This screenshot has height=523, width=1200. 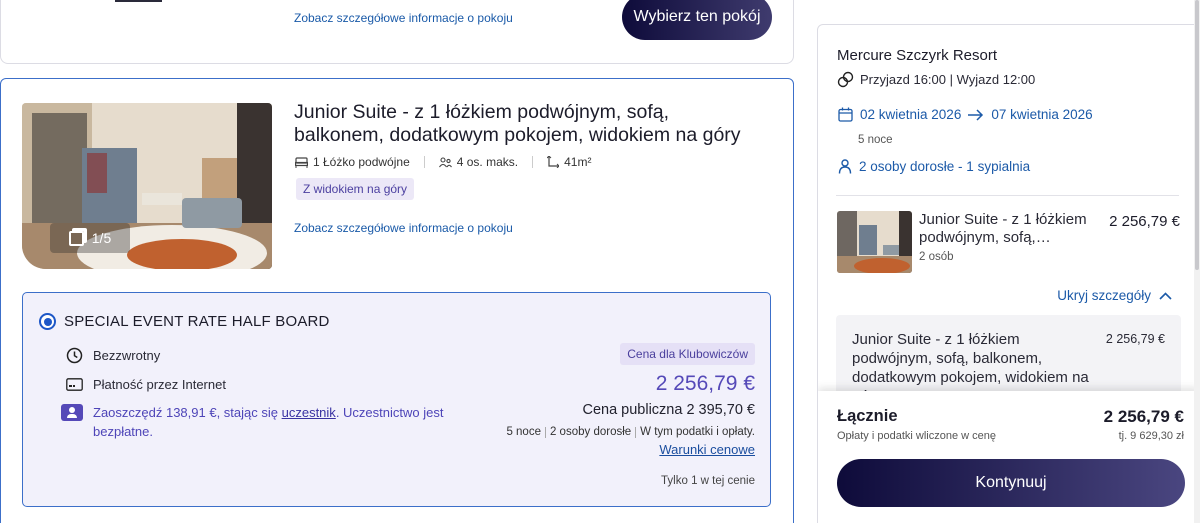 I want to click on continue-button: Kontynuuj, so click(x=1011, y=483).